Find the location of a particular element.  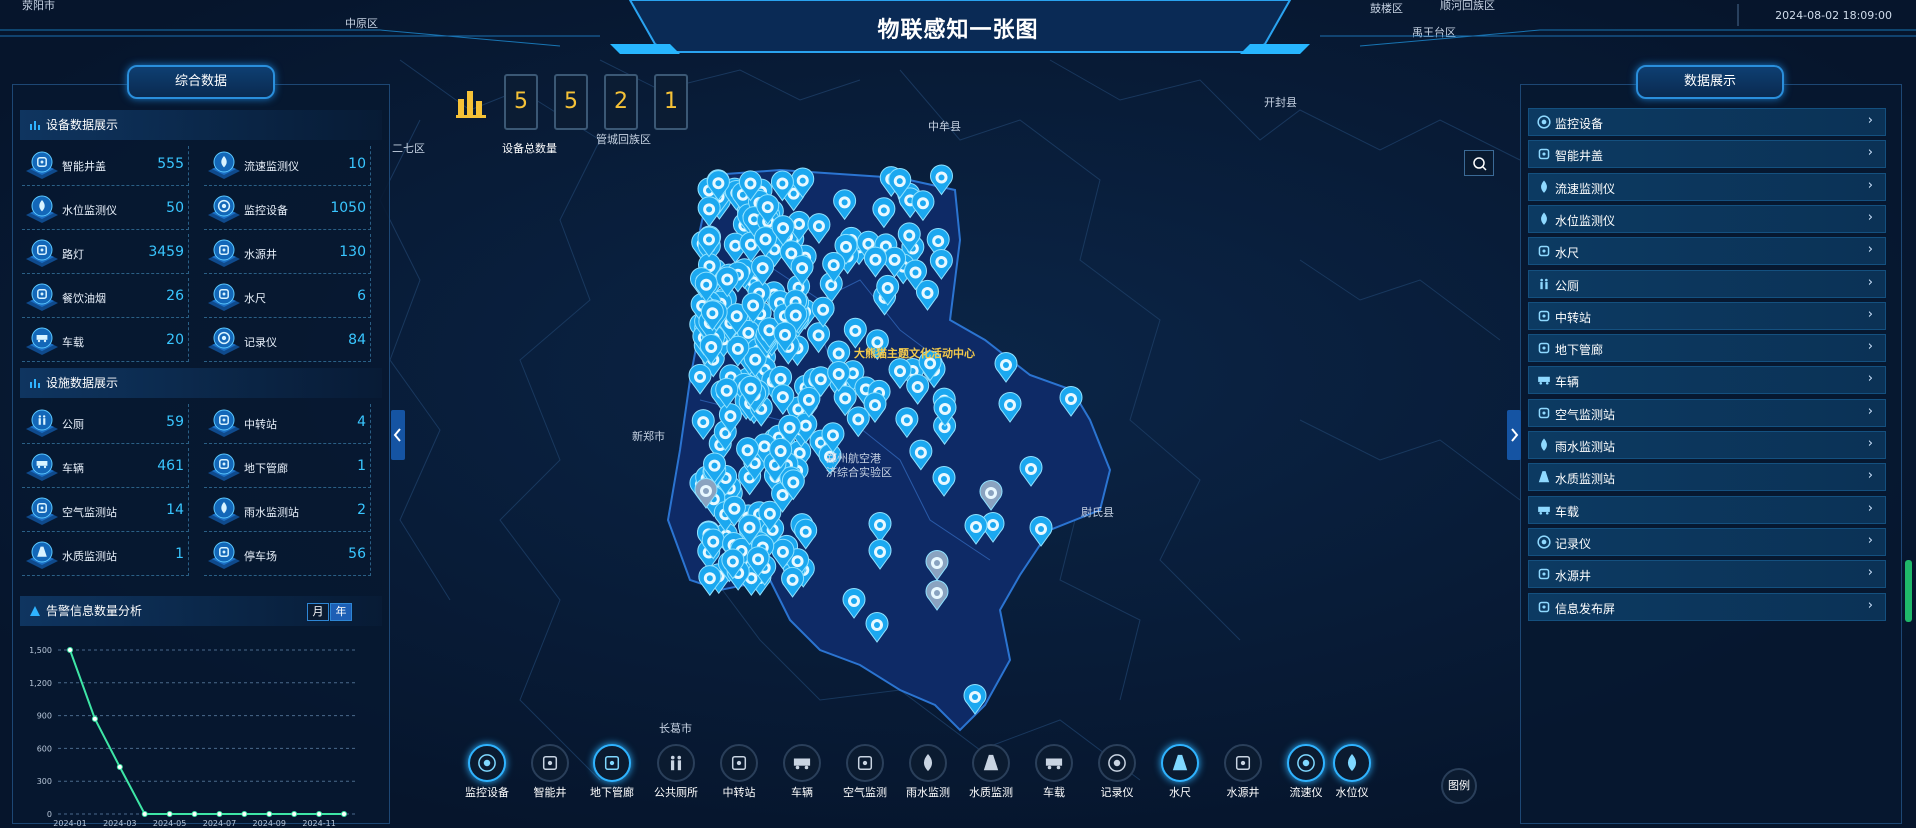

device-card: 车载 20 is located at coordinates (105, 342).